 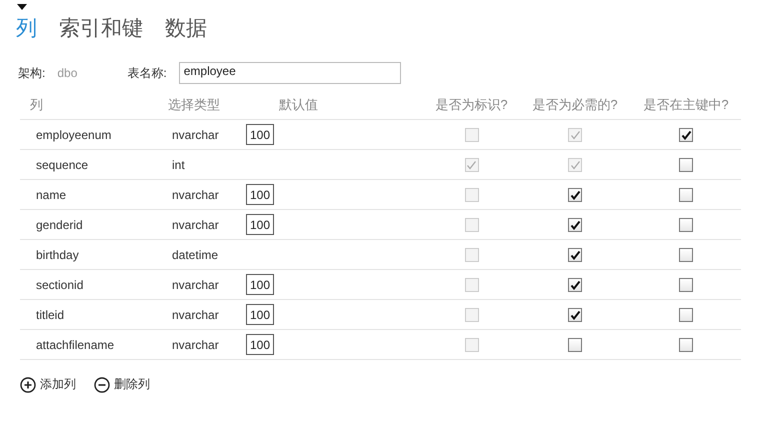 I want to click on table-name-field: employee, so click(x=289, y=73).